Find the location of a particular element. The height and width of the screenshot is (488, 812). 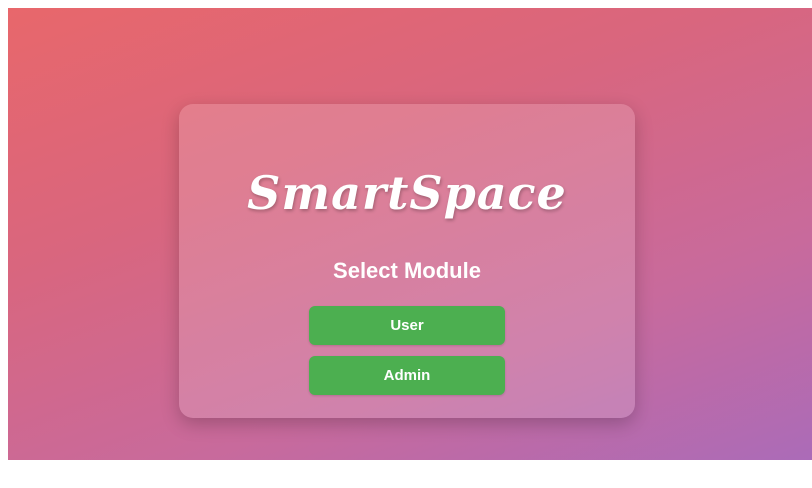

user-module-button: User is located at coordinates (407, 325).